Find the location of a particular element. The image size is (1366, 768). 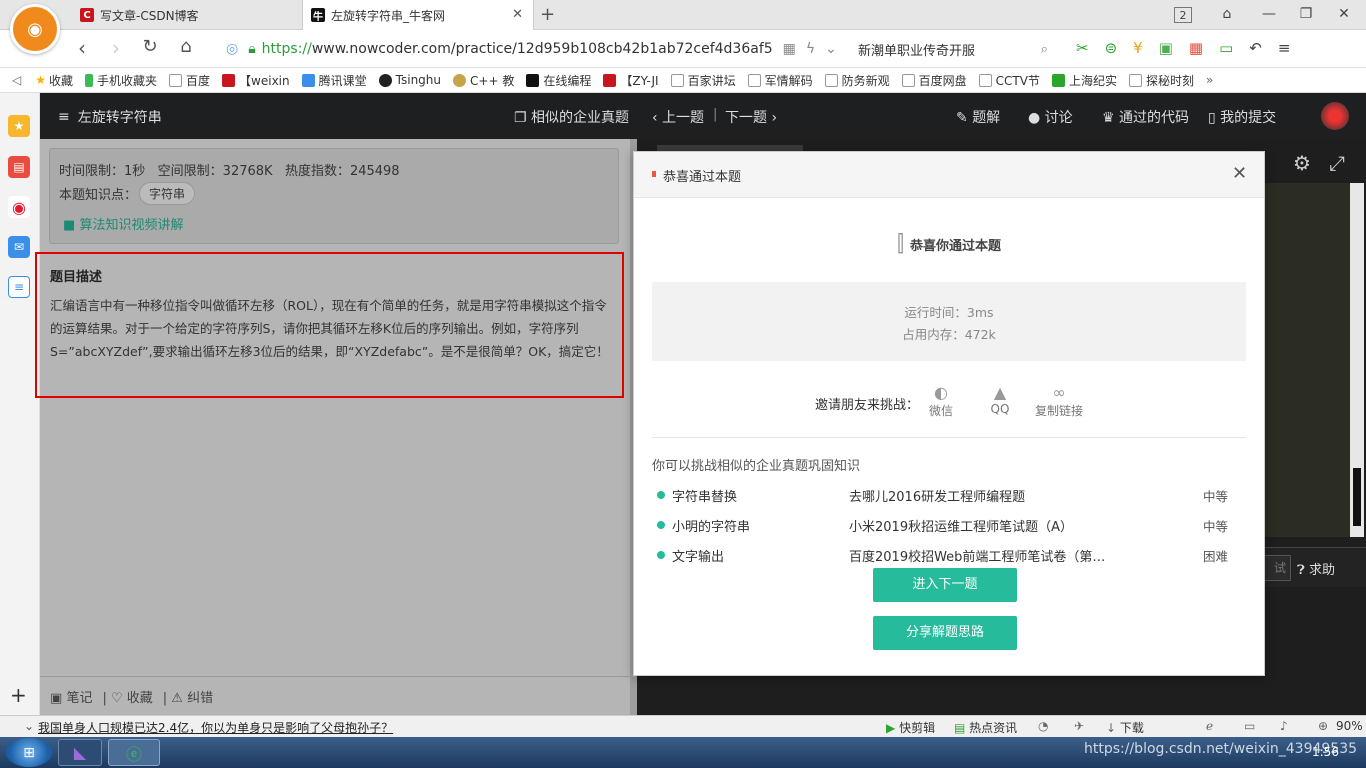

avatar is located at coordinates (1335, 116).